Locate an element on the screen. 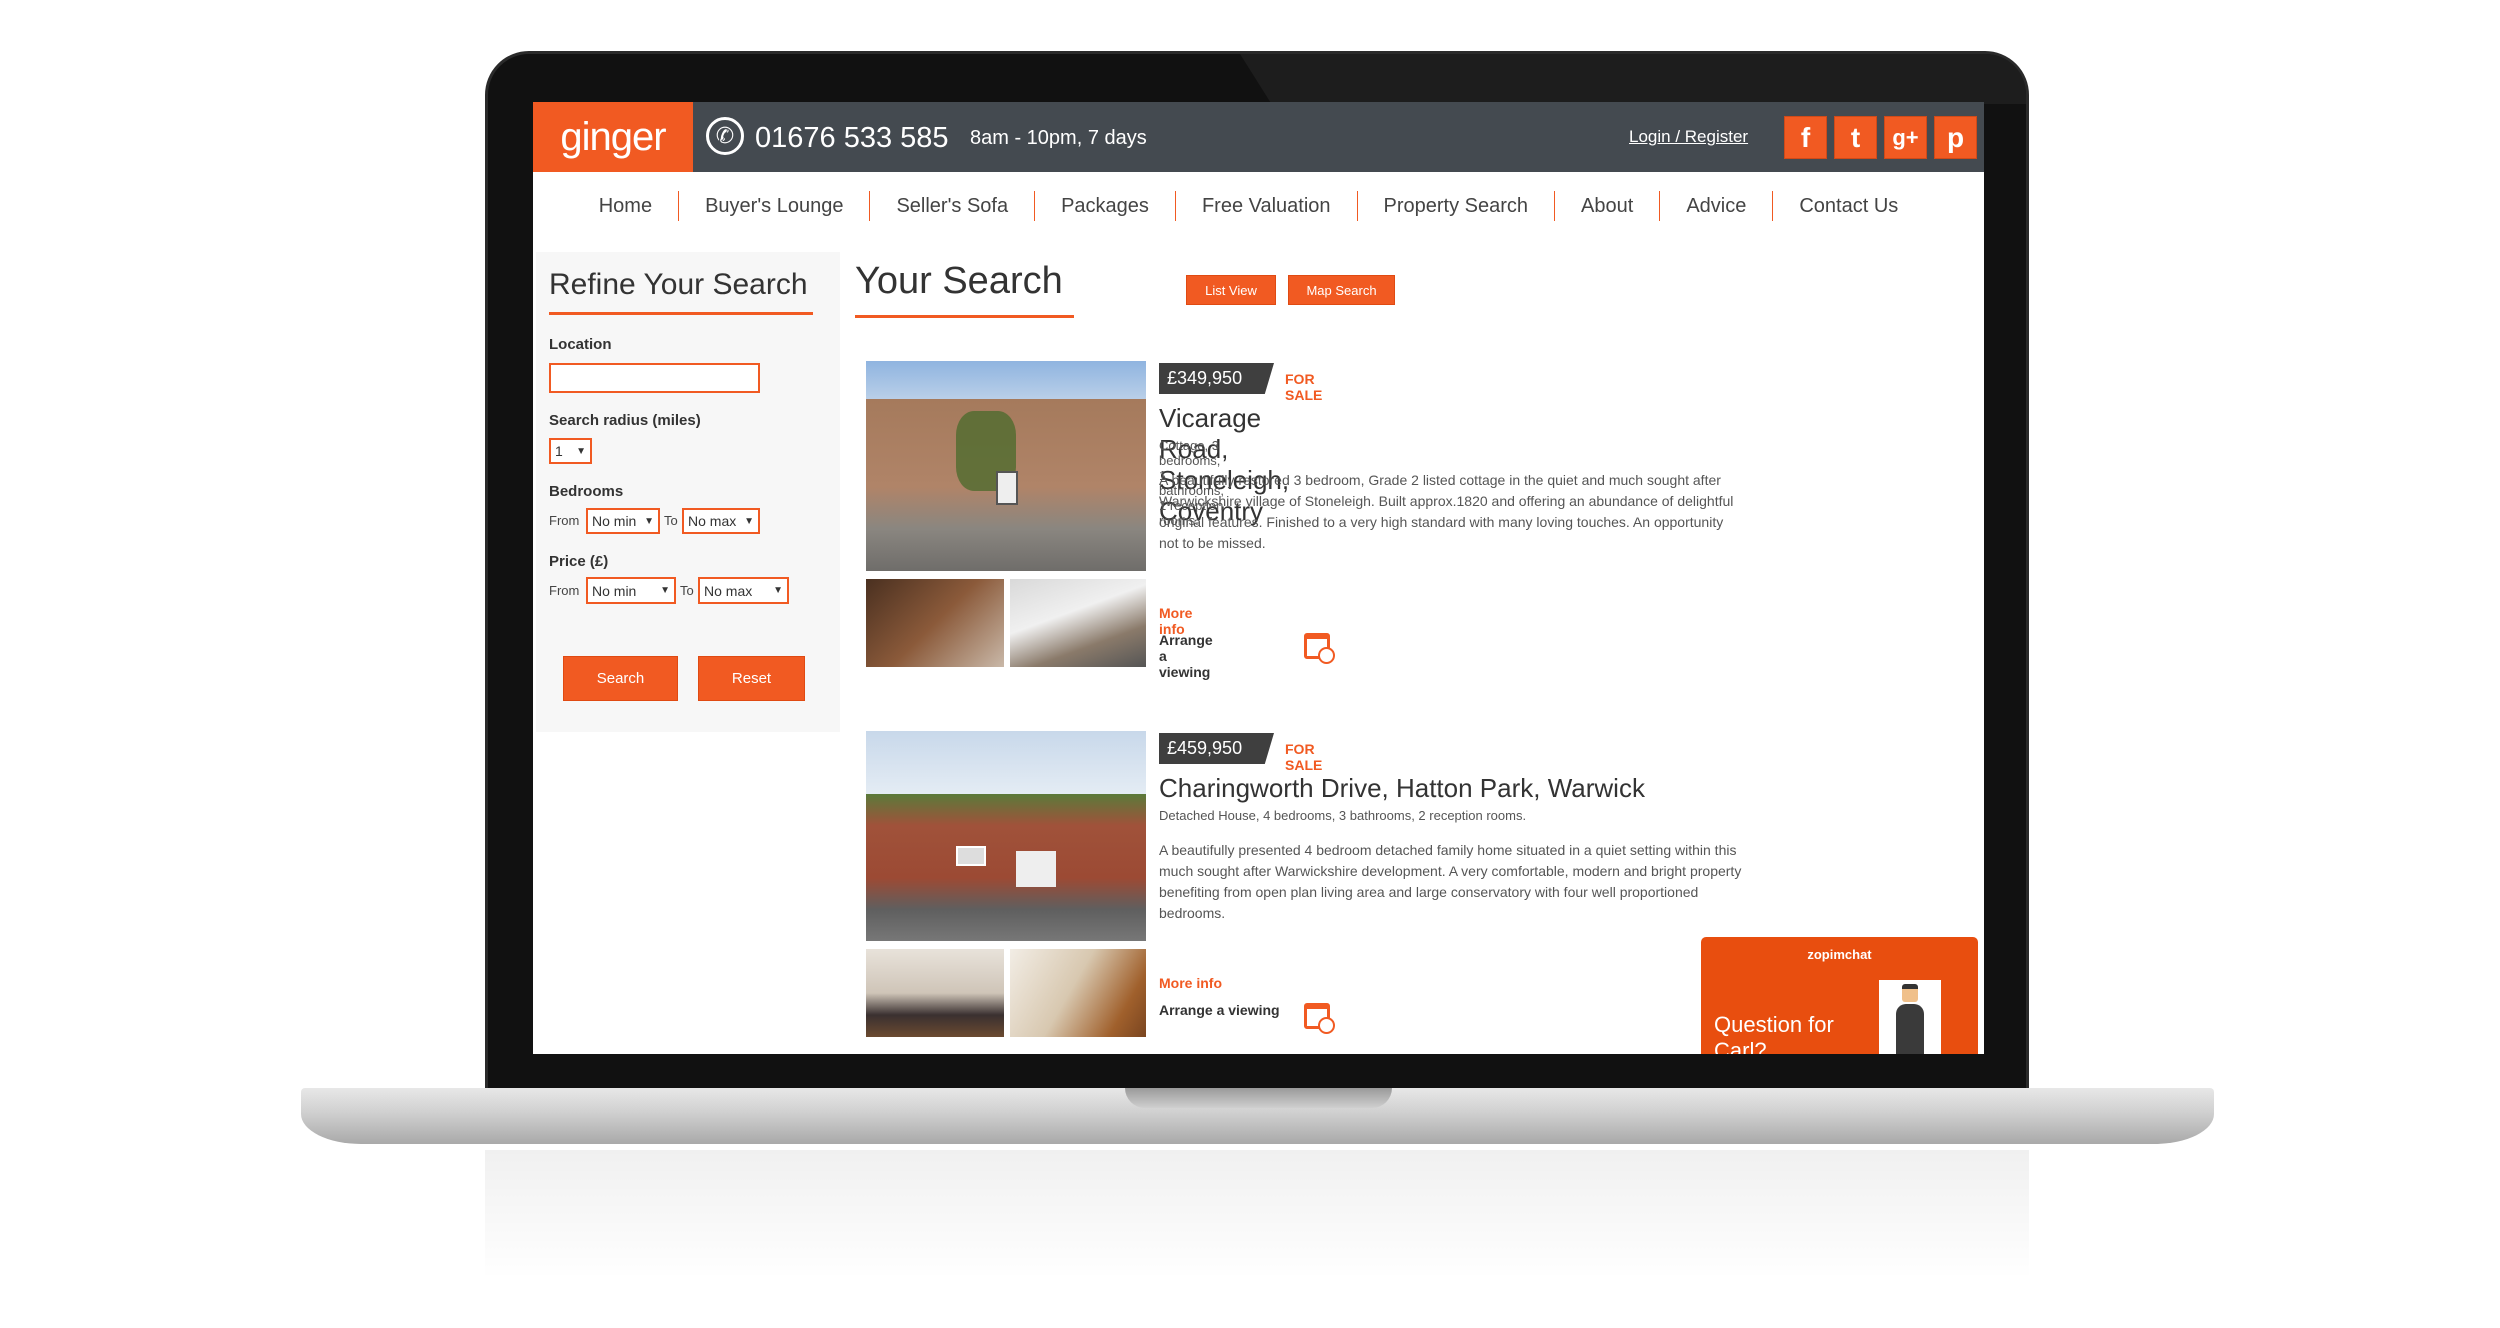  google-plus-icon: g+ is located at coordinates (1905, 137).